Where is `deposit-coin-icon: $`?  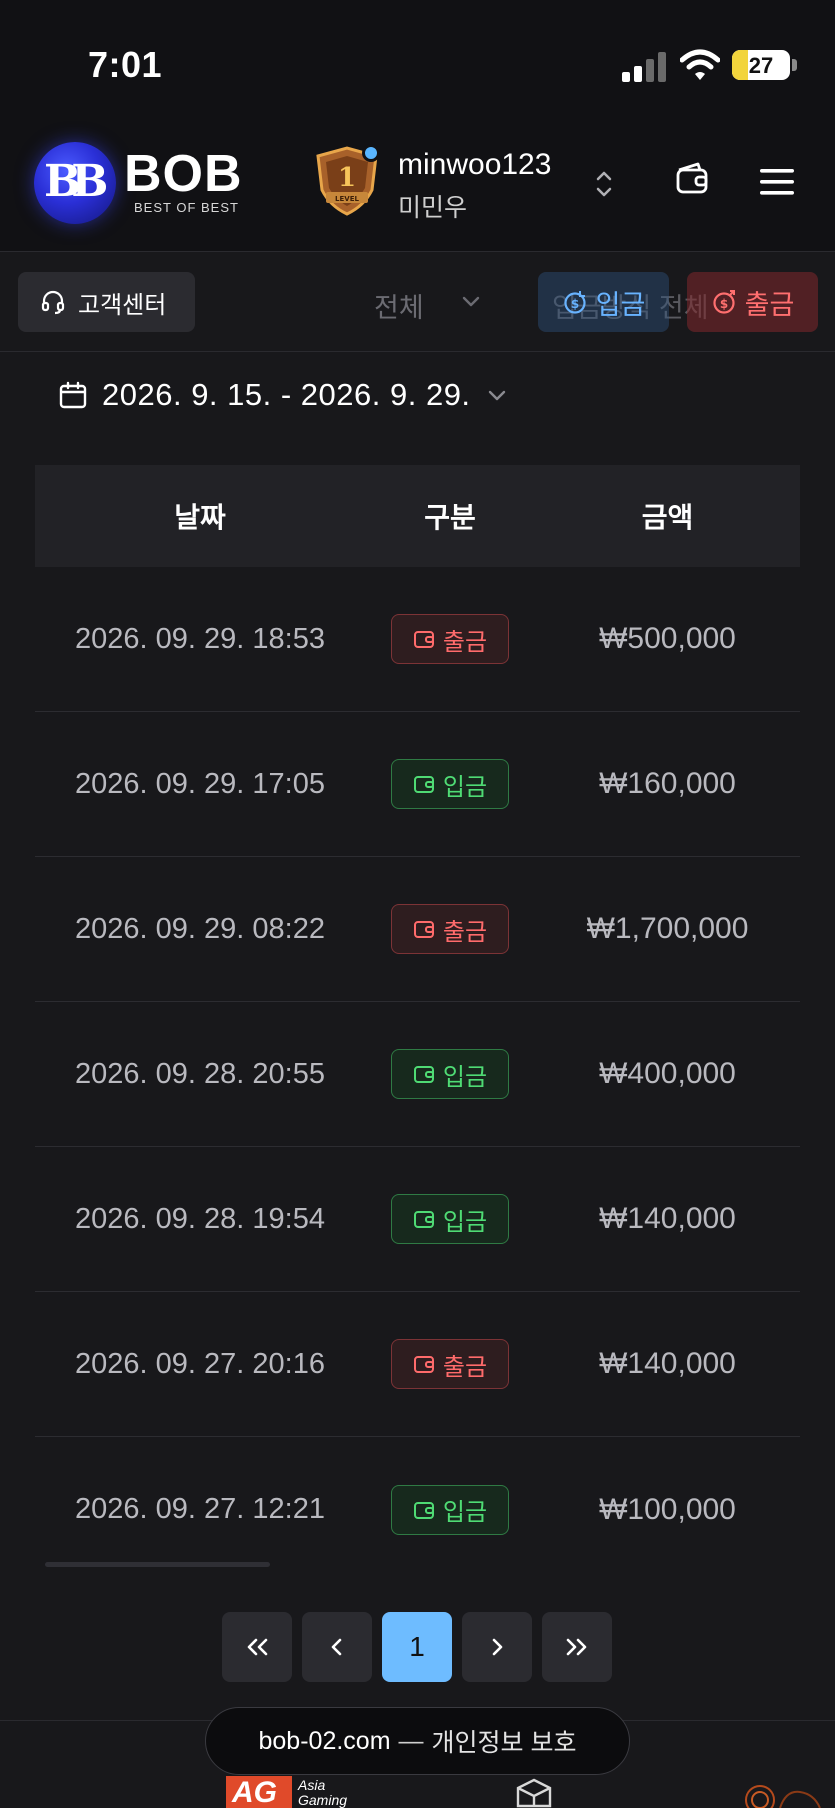
deposit-coin-icon: $ is located at coordinates (575, 302).